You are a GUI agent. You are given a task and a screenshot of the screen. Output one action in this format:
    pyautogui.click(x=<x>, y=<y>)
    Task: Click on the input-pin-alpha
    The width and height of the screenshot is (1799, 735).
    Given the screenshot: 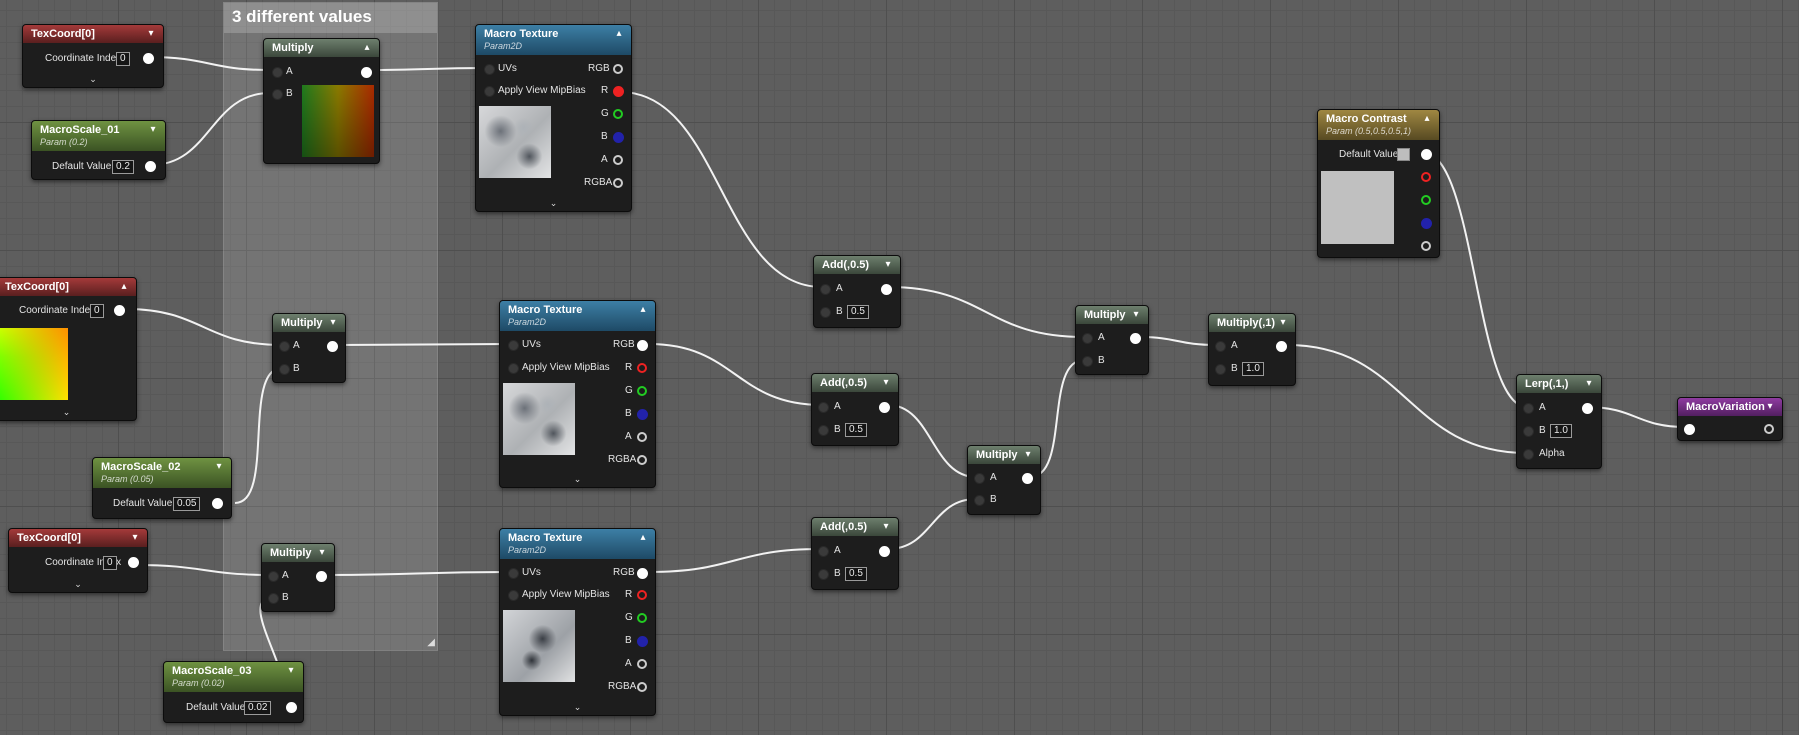 What is the action you would take?
    pyautogui.click(x=1528, y=454)
    